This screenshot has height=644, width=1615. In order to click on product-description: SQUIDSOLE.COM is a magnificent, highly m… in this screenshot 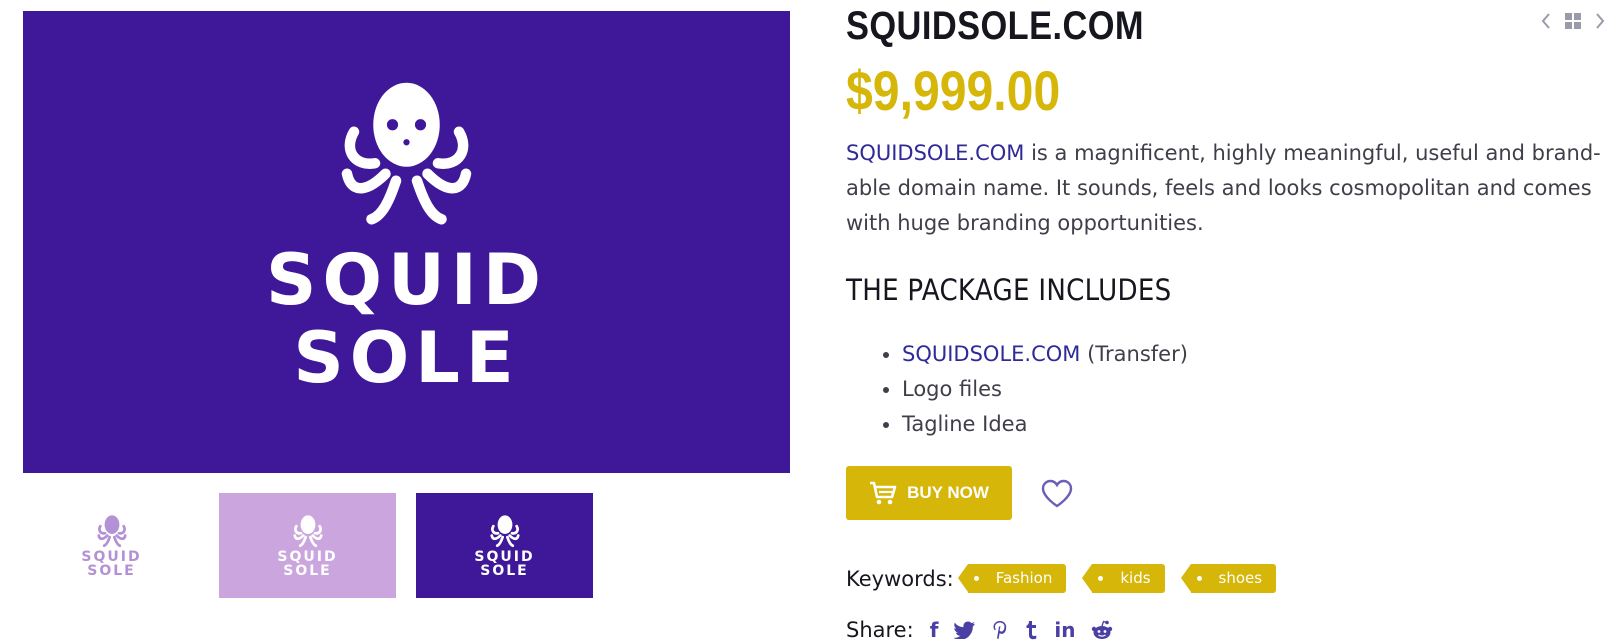, I will do `click(1226, 188)`.